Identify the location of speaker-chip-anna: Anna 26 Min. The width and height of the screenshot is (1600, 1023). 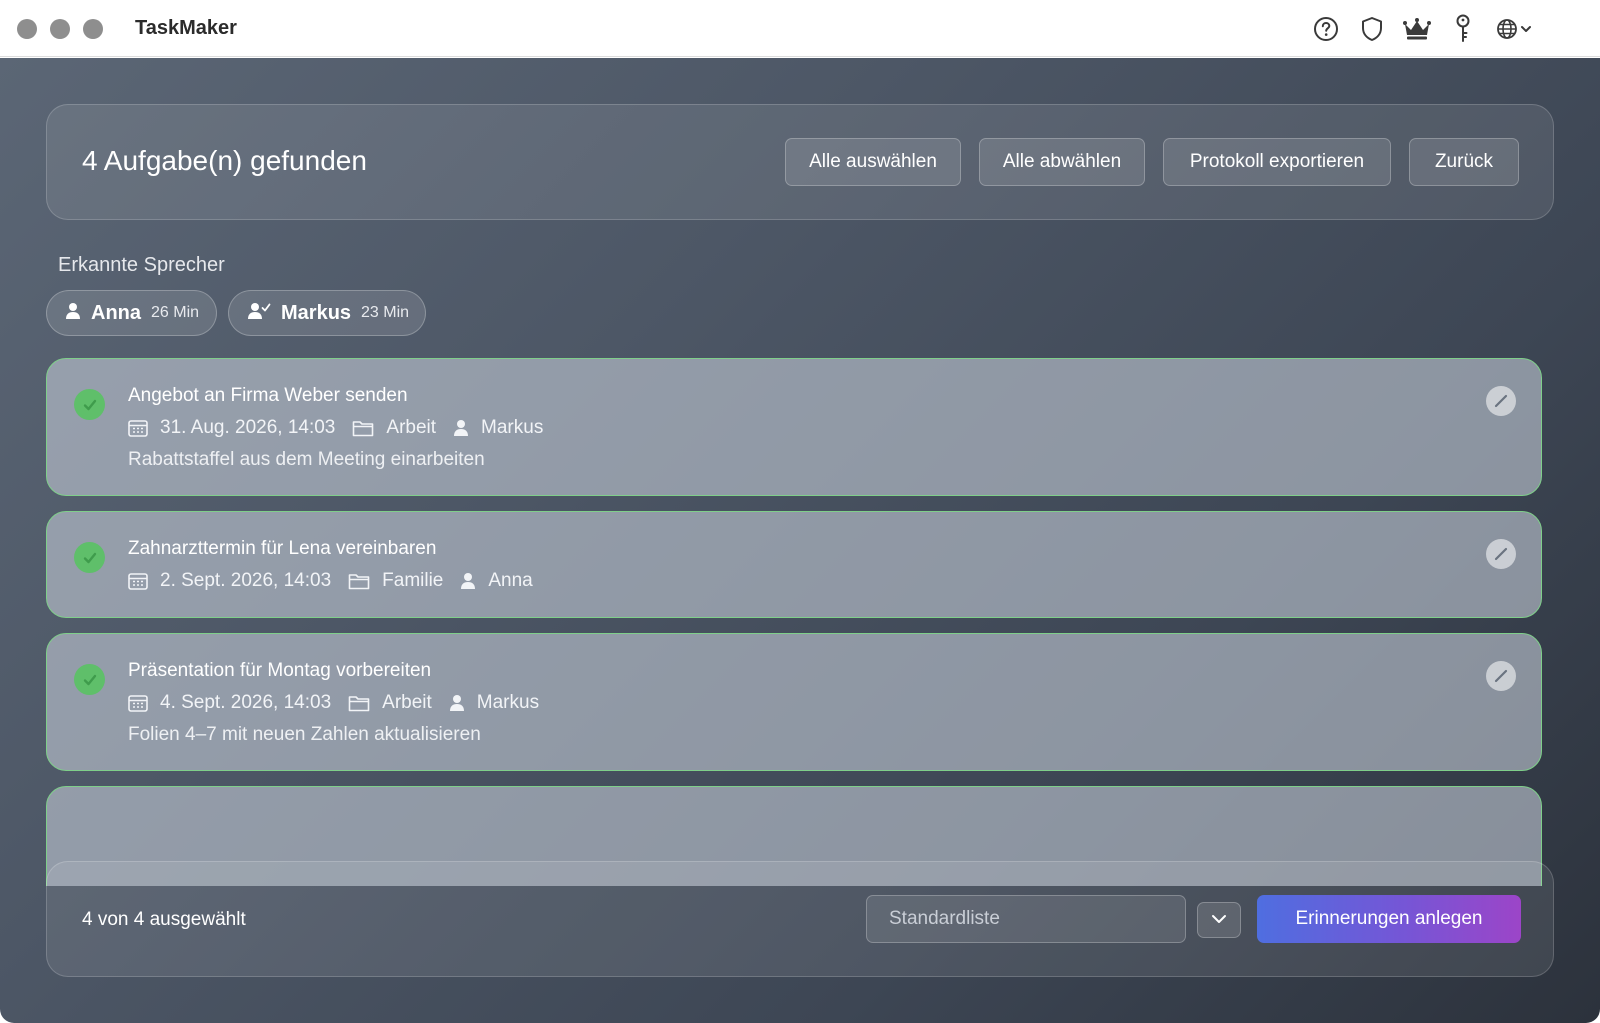
(131, 313).